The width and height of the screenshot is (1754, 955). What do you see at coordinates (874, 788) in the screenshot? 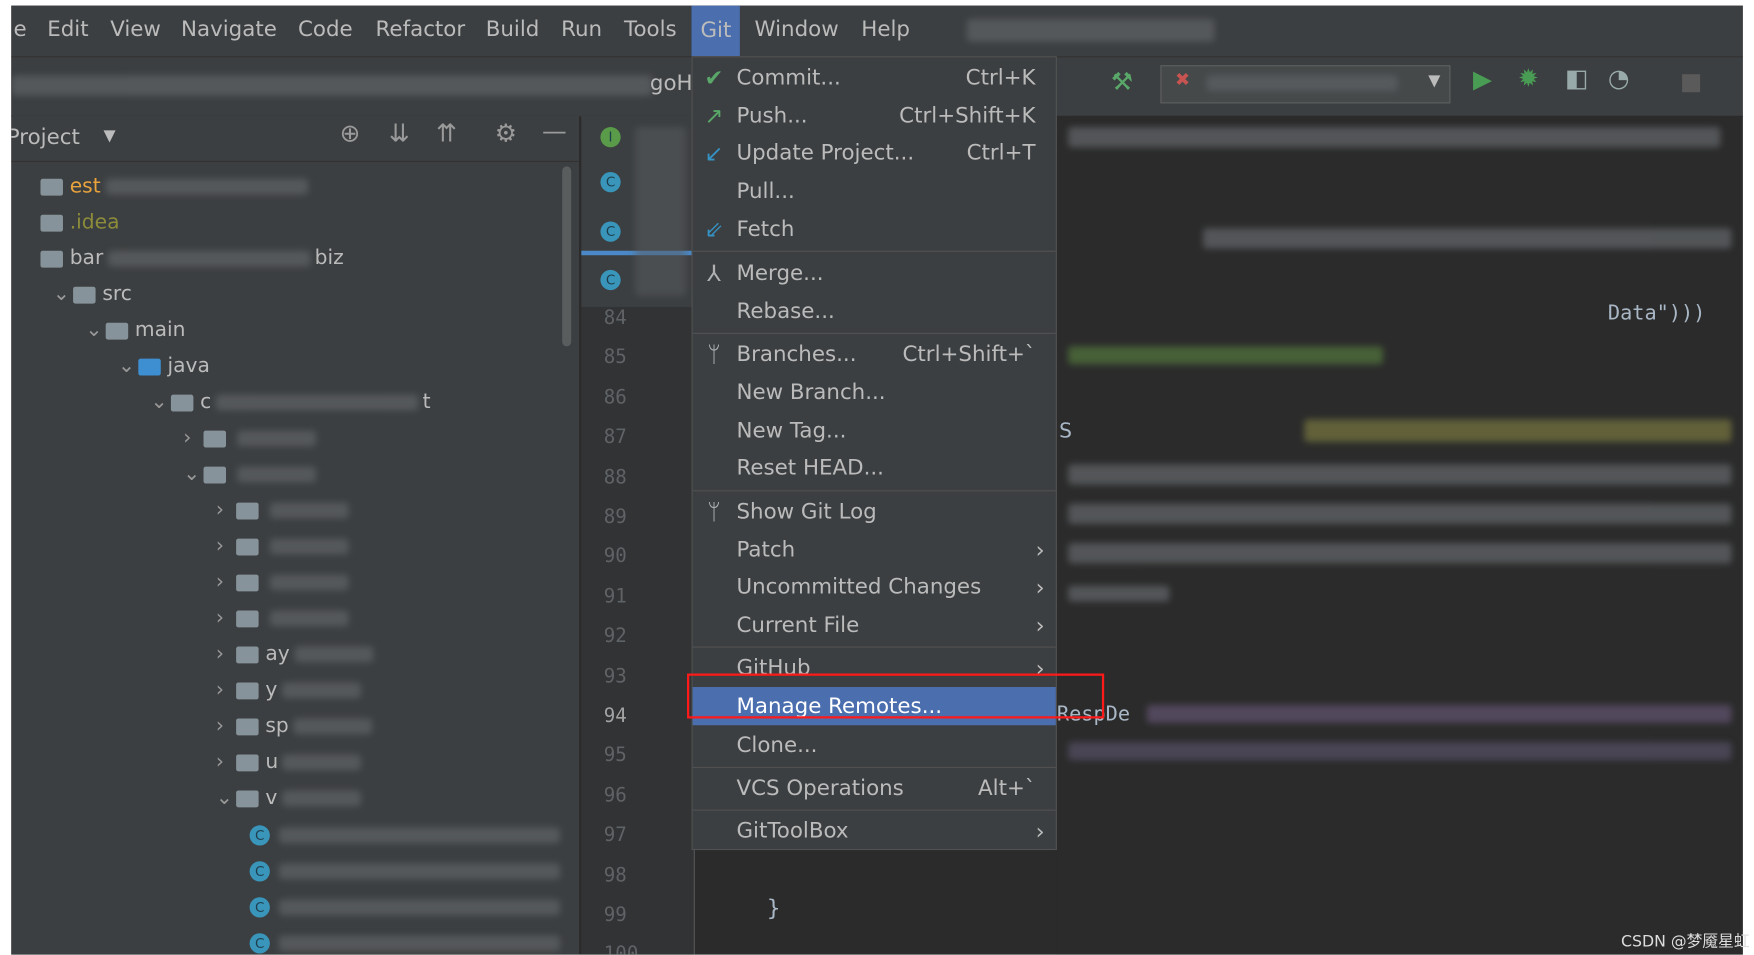
I see `git-menu-item-vcs-operations: VCS Operations Alt+`` at bounding box center [874, 788].